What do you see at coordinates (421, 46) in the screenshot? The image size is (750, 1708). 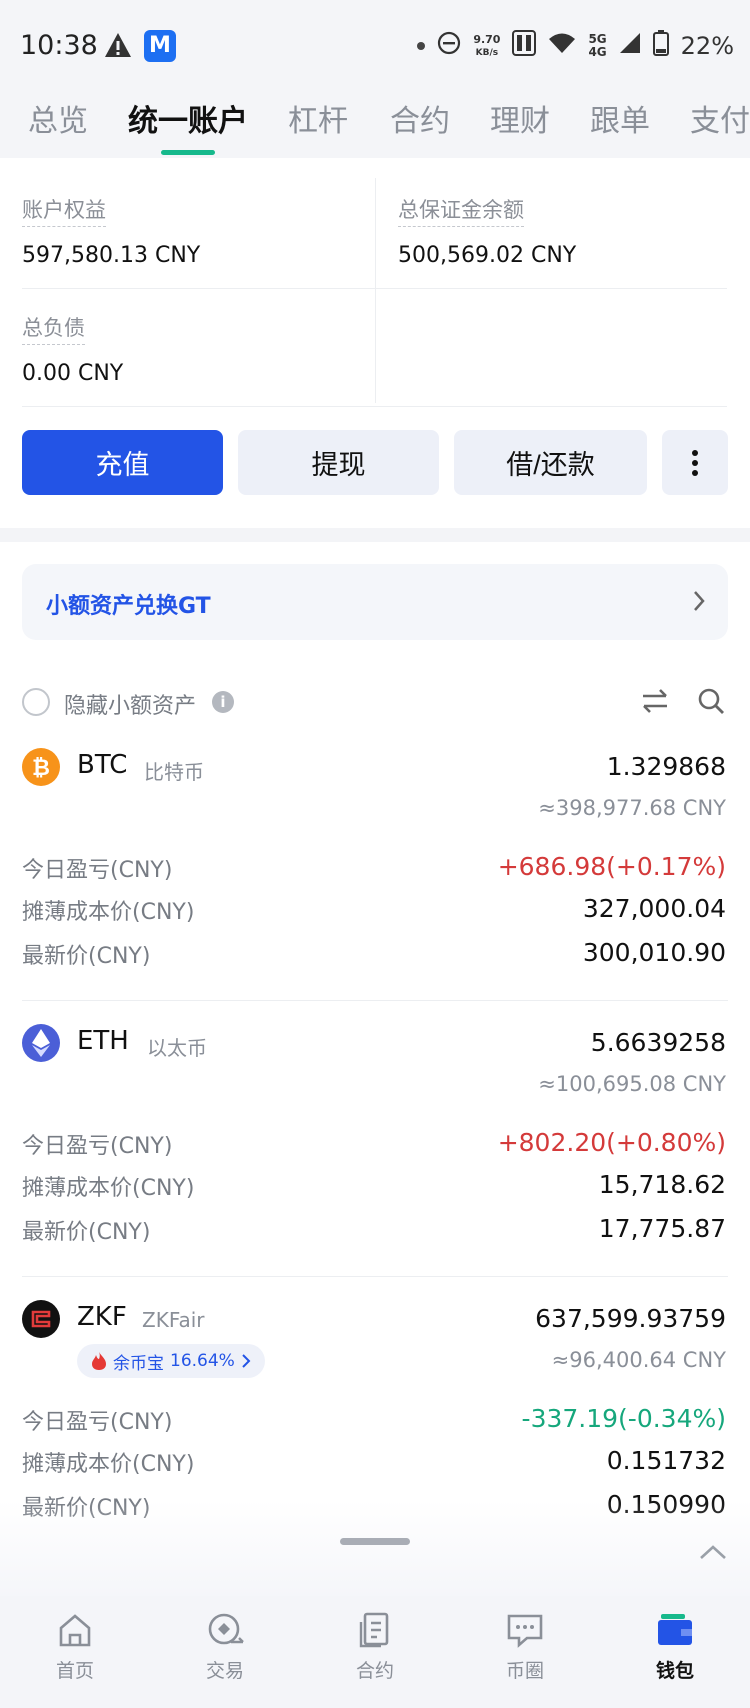 I see `notification-dot-icon` at bounding box center [421, 46].